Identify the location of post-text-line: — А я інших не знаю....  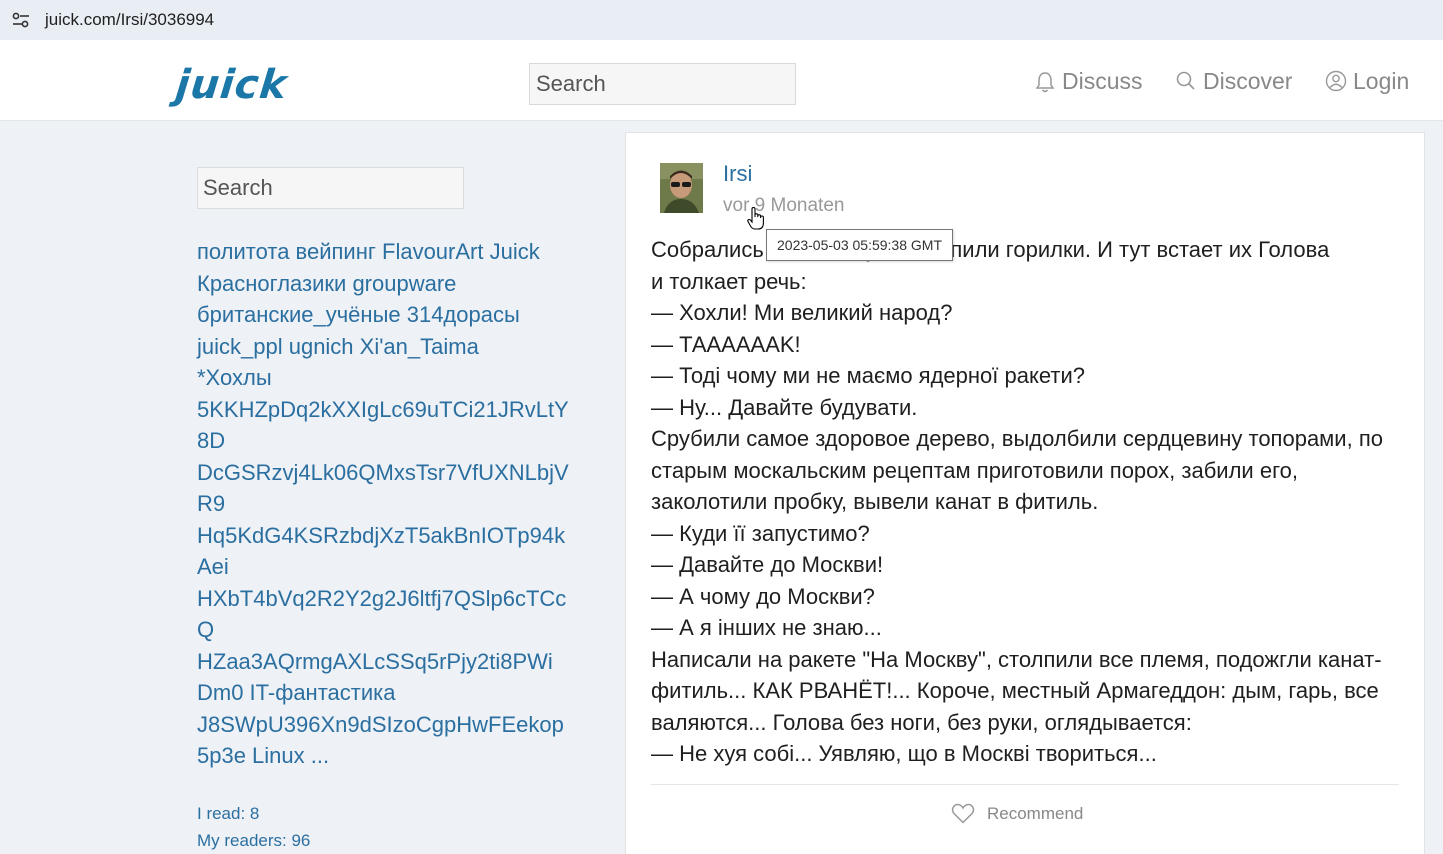
(766, 627).